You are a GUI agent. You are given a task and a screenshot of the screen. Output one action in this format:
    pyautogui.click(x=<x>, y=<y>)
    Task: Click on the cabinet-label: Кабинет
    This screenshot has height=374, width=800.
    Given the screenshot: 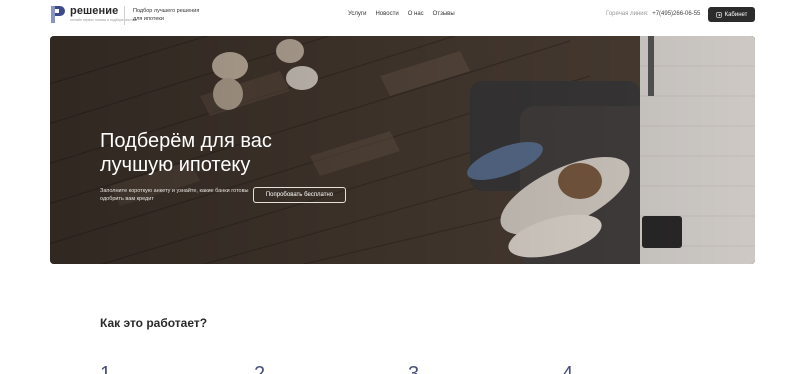 What is the action you would take?
    pyautogui.click(x=736, y=14)
    